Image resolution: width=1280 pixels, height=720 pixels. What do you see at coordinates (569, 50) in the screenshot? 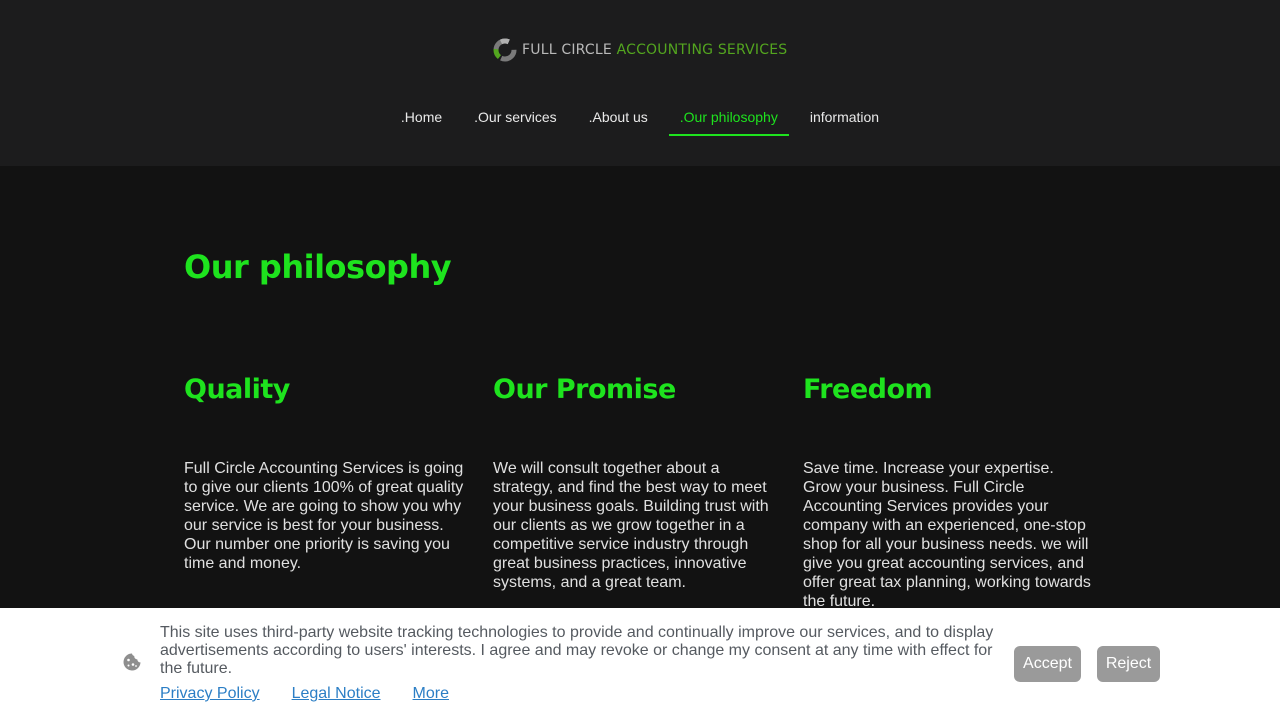
I see `logo-text-part1: FULL CIRCLE` at bounding box center [569, 50].